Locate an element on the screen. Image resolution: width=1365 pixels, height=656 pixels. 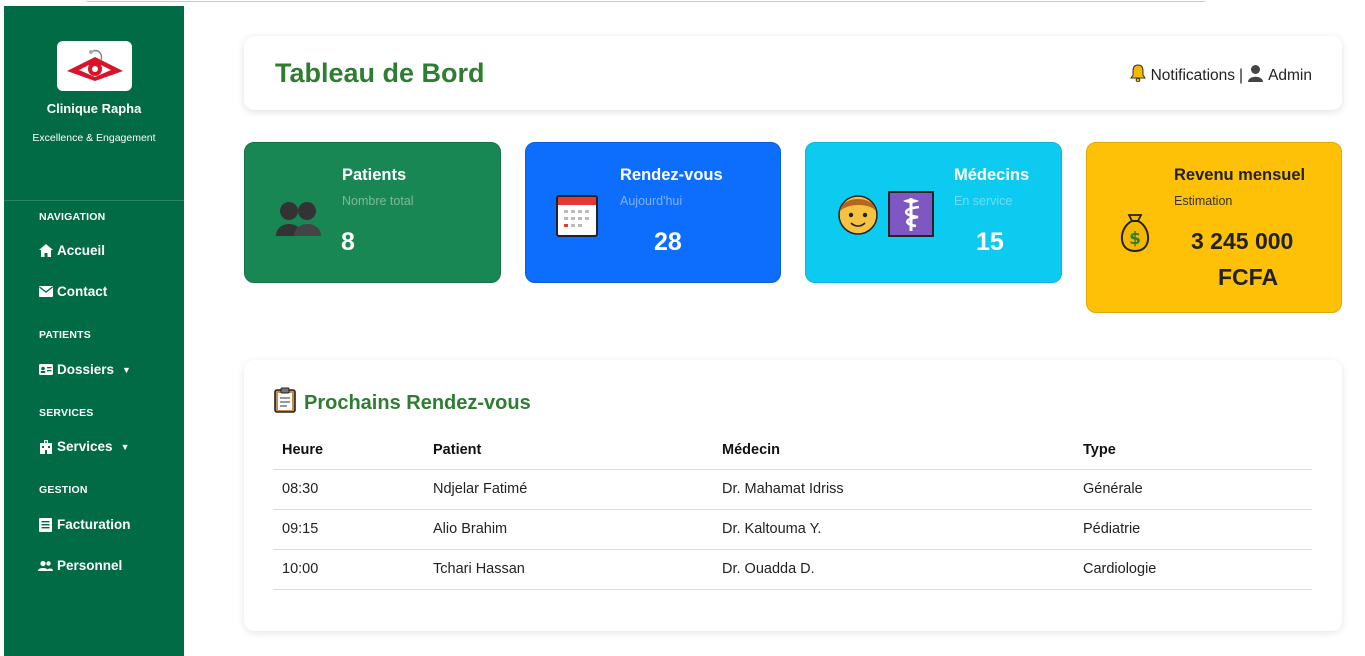
id-card-icon is located at coordinates (45, 370).